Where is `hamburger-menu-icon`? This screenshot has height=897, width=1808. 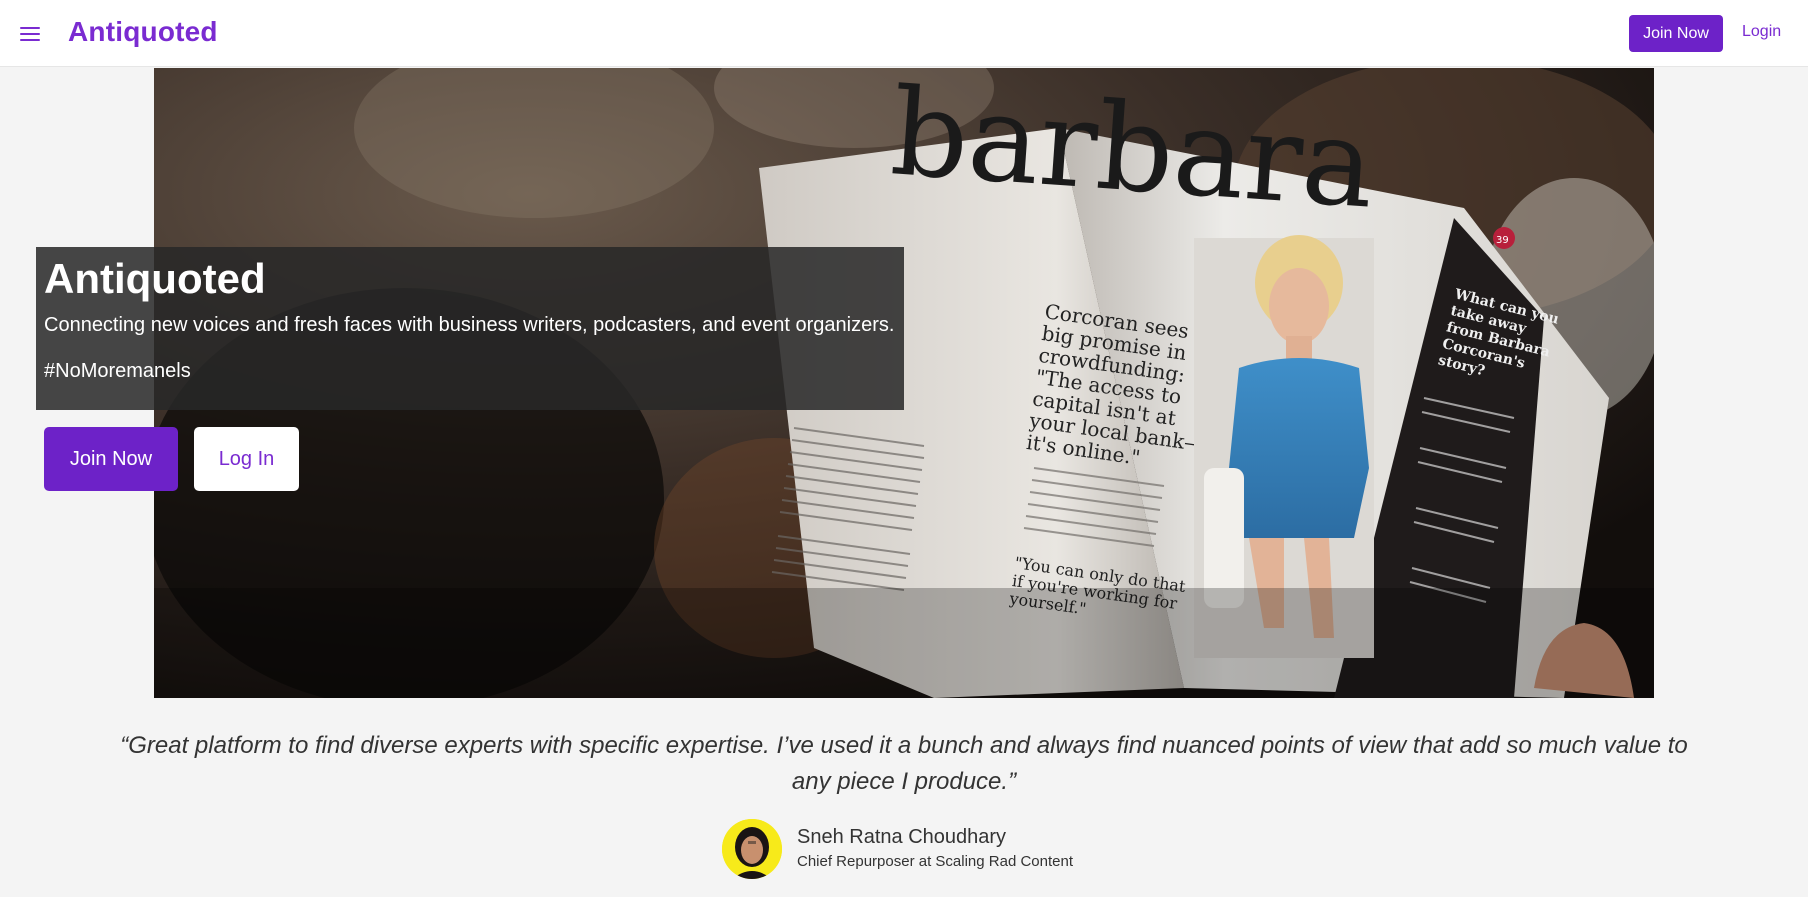
hamburger-menu-icon is located at coordinates (31, 33).